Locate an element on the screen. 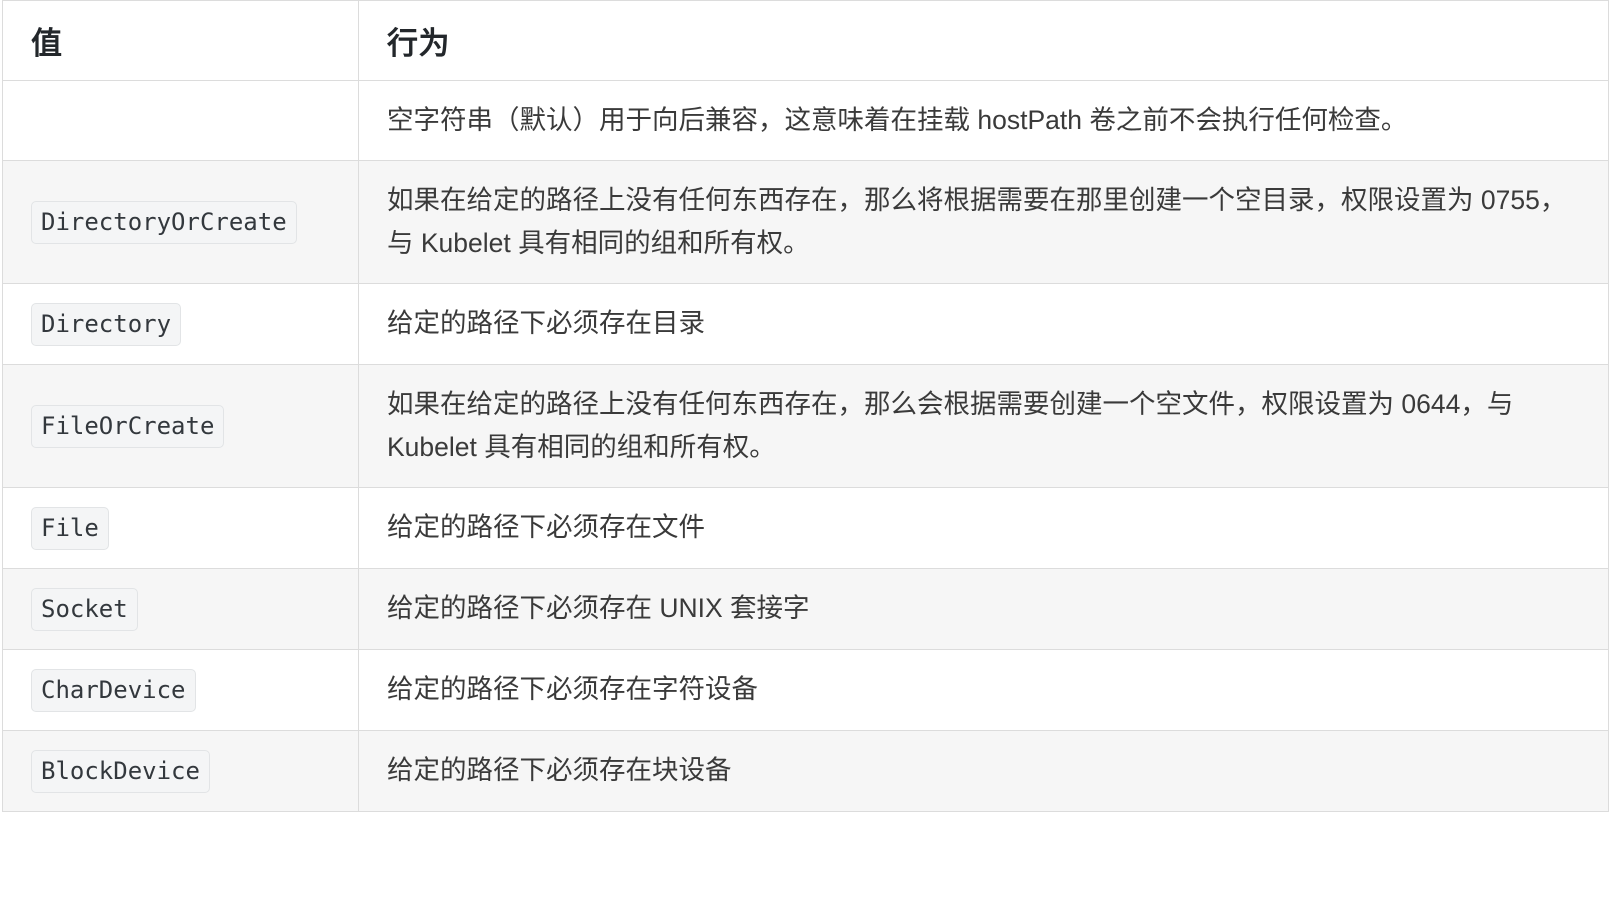 The height and width of the screenshot is (903, 1617). hostpath-type-code-badge: BlockDevice is located at coordinates (120, 771).